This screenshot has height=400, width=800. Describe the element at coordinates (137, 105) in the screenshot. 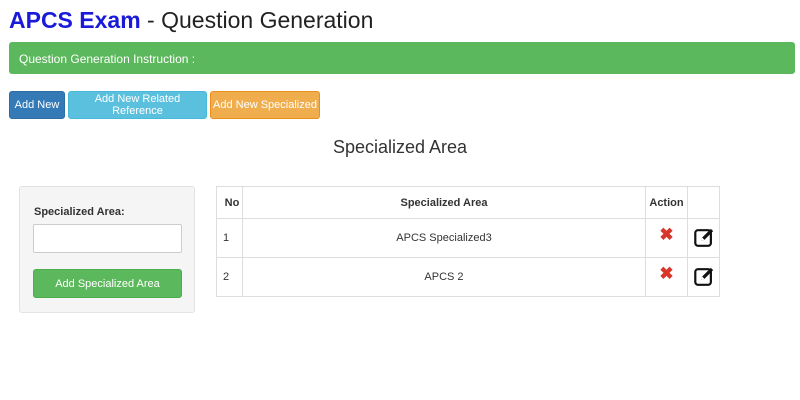

I see `add-related-reference-button: Add New Related Reference` at that location.